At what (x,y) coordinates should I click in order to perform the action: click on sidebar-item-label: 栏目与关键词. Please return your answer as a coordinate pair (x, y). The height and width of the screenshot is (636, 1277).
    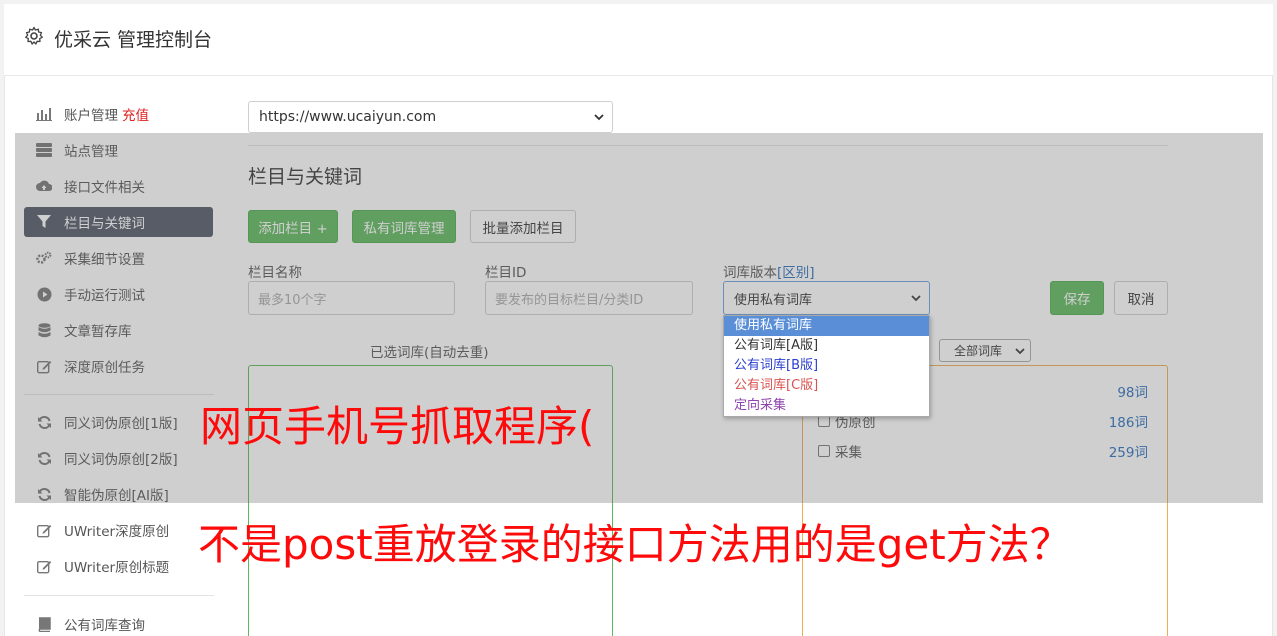
    Looking at the image, I should click on (104, 224).